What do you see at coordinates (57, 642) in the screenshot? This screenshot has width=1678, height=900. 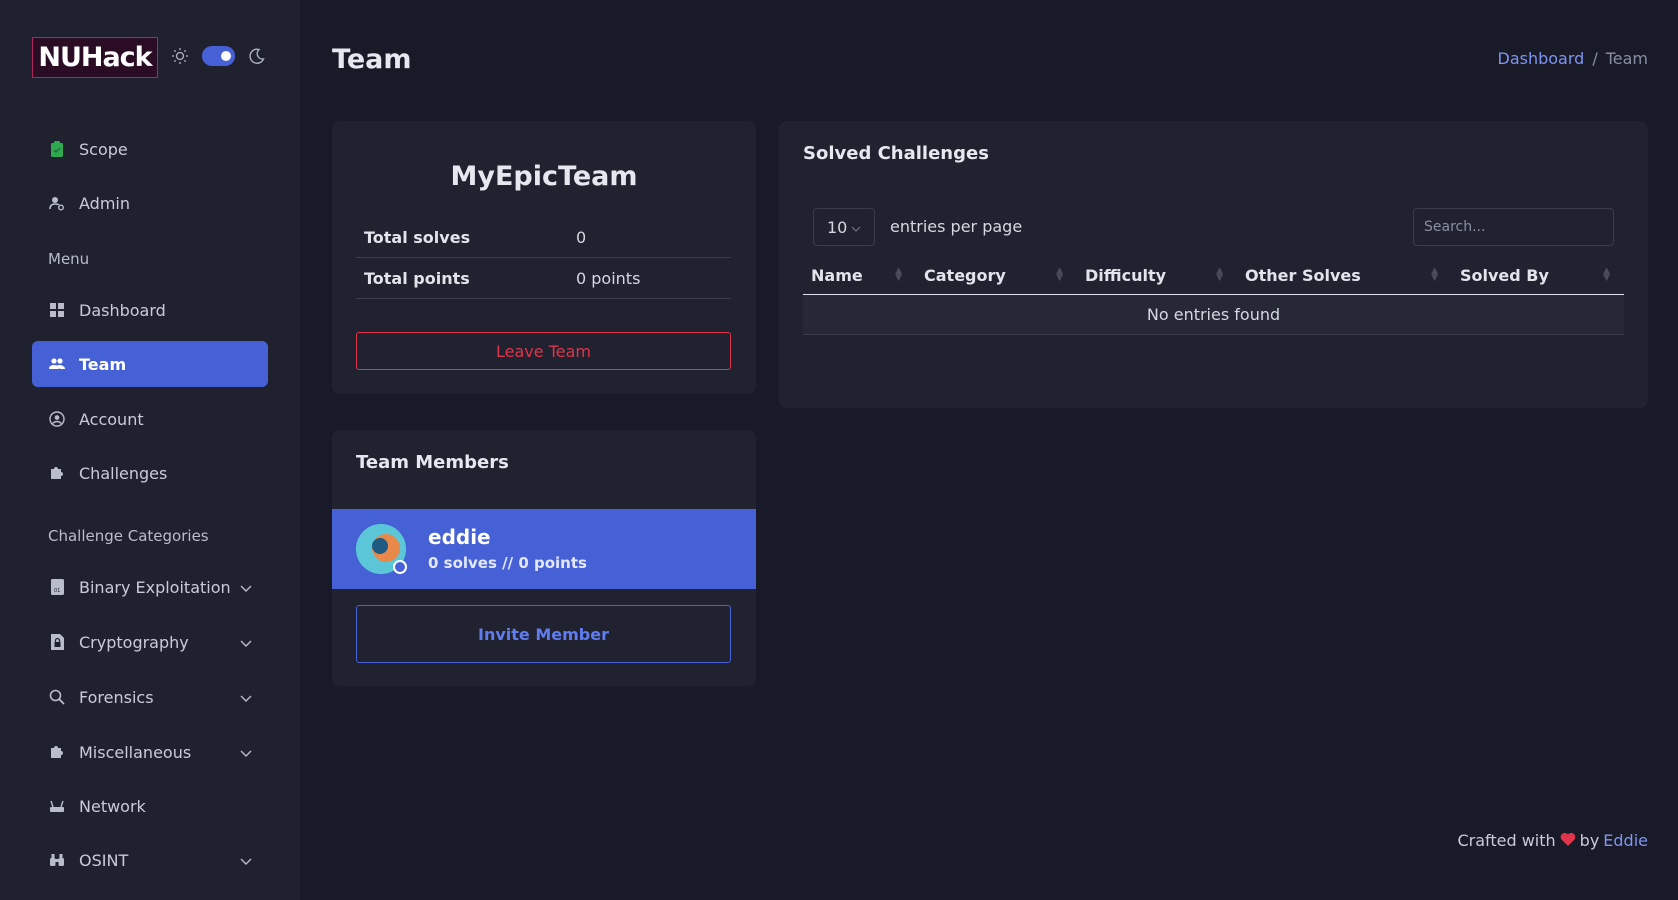 I see `lock-file-icon` at bounding box center [57, 642].